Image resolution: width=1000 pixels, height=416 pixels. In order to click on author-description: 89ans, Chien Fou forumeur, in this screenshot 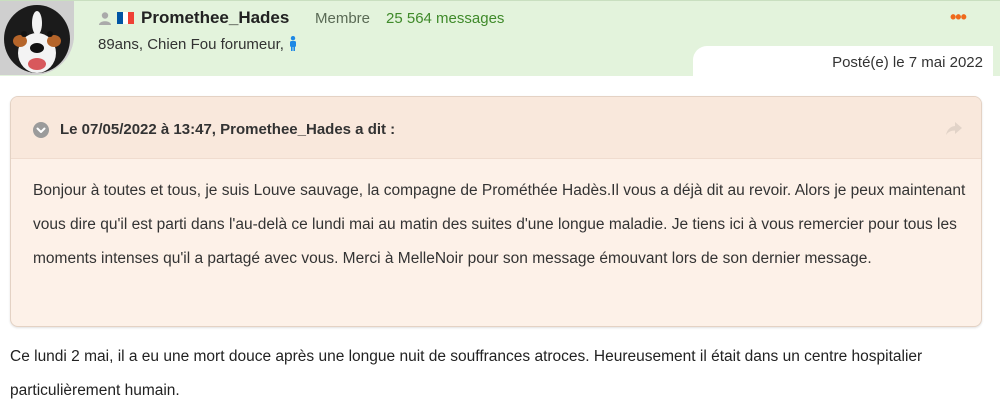, I will do `click(191, 44)`.